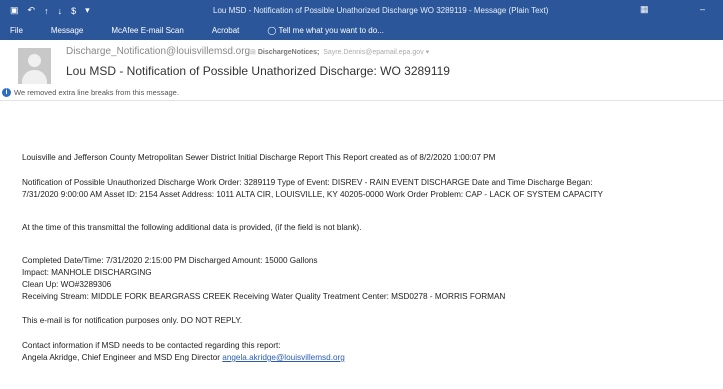 Image resolution: width=723 pixels, height=389 pixels. I want to click on save-icon: ▣, so click(14, 10).